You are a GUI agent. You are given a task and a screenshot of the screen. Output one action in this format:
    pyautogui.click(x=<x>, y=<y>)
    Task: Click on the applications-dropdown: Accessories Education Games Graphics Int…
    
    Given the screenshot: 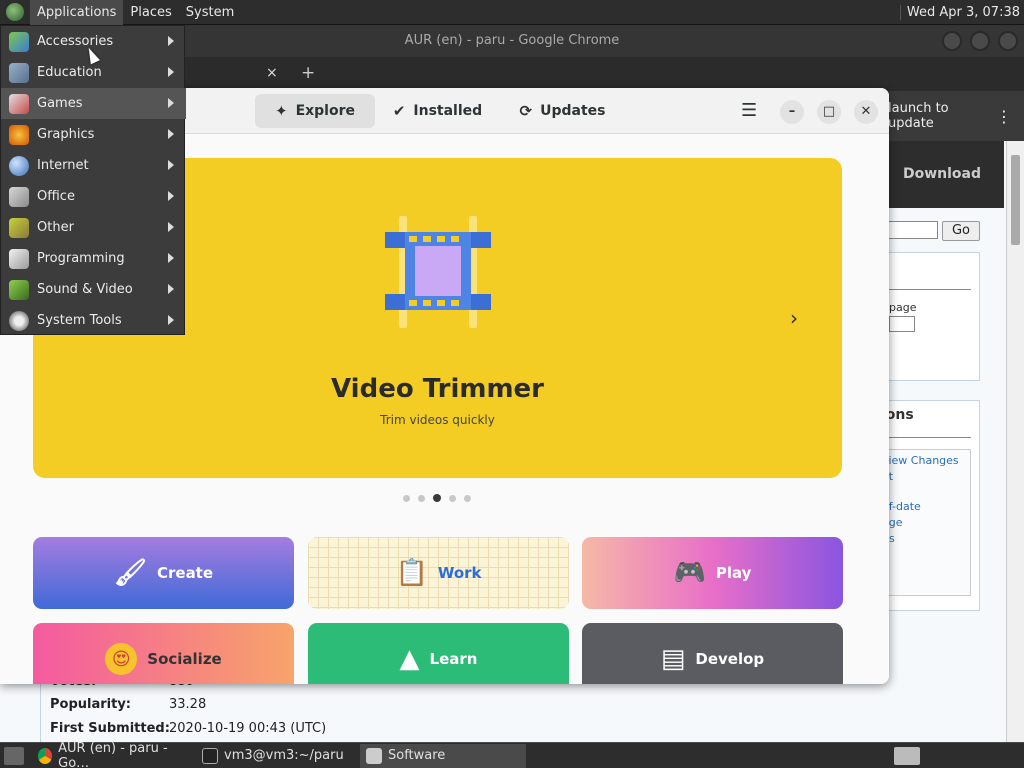 What is the action you would take?
    pyautogui.click(x=93, y=180)
    